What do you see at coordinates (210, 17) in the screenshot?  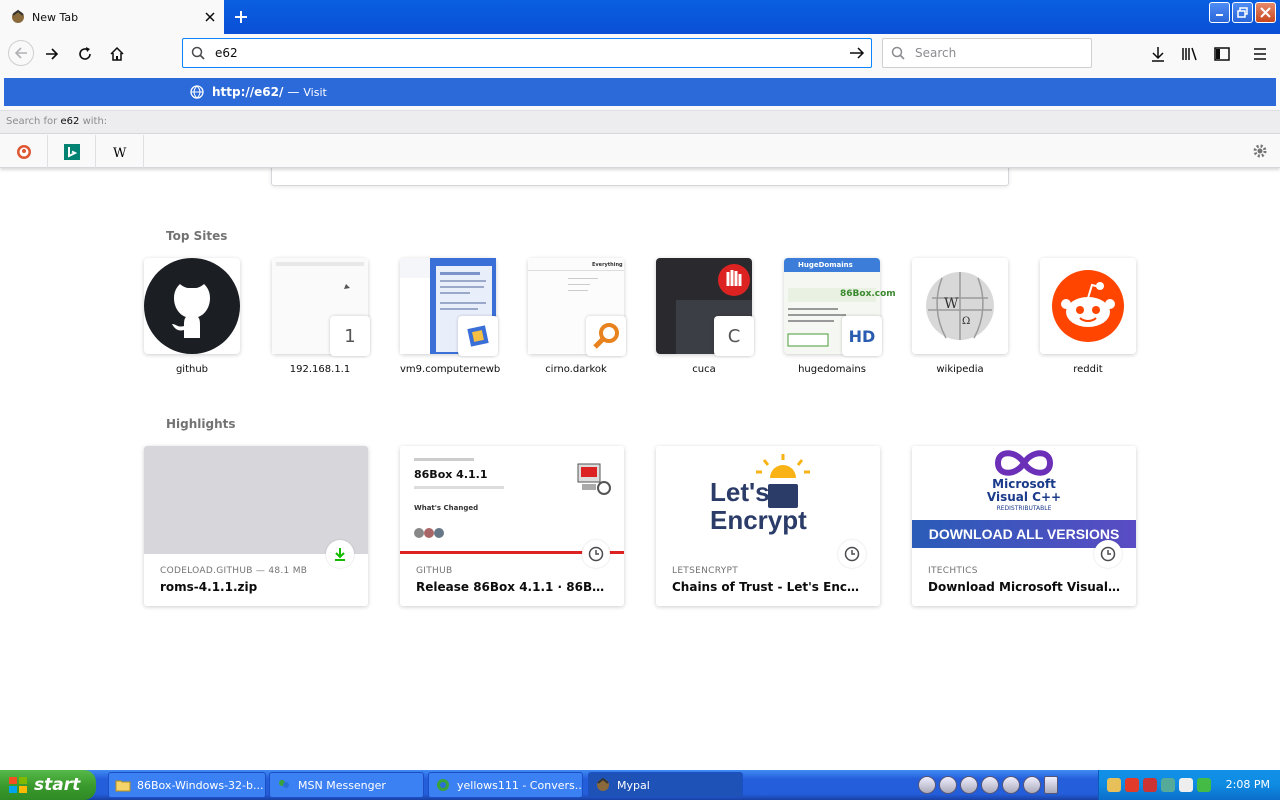 I see `close-tab-icon` at bounding box center [210, 17].